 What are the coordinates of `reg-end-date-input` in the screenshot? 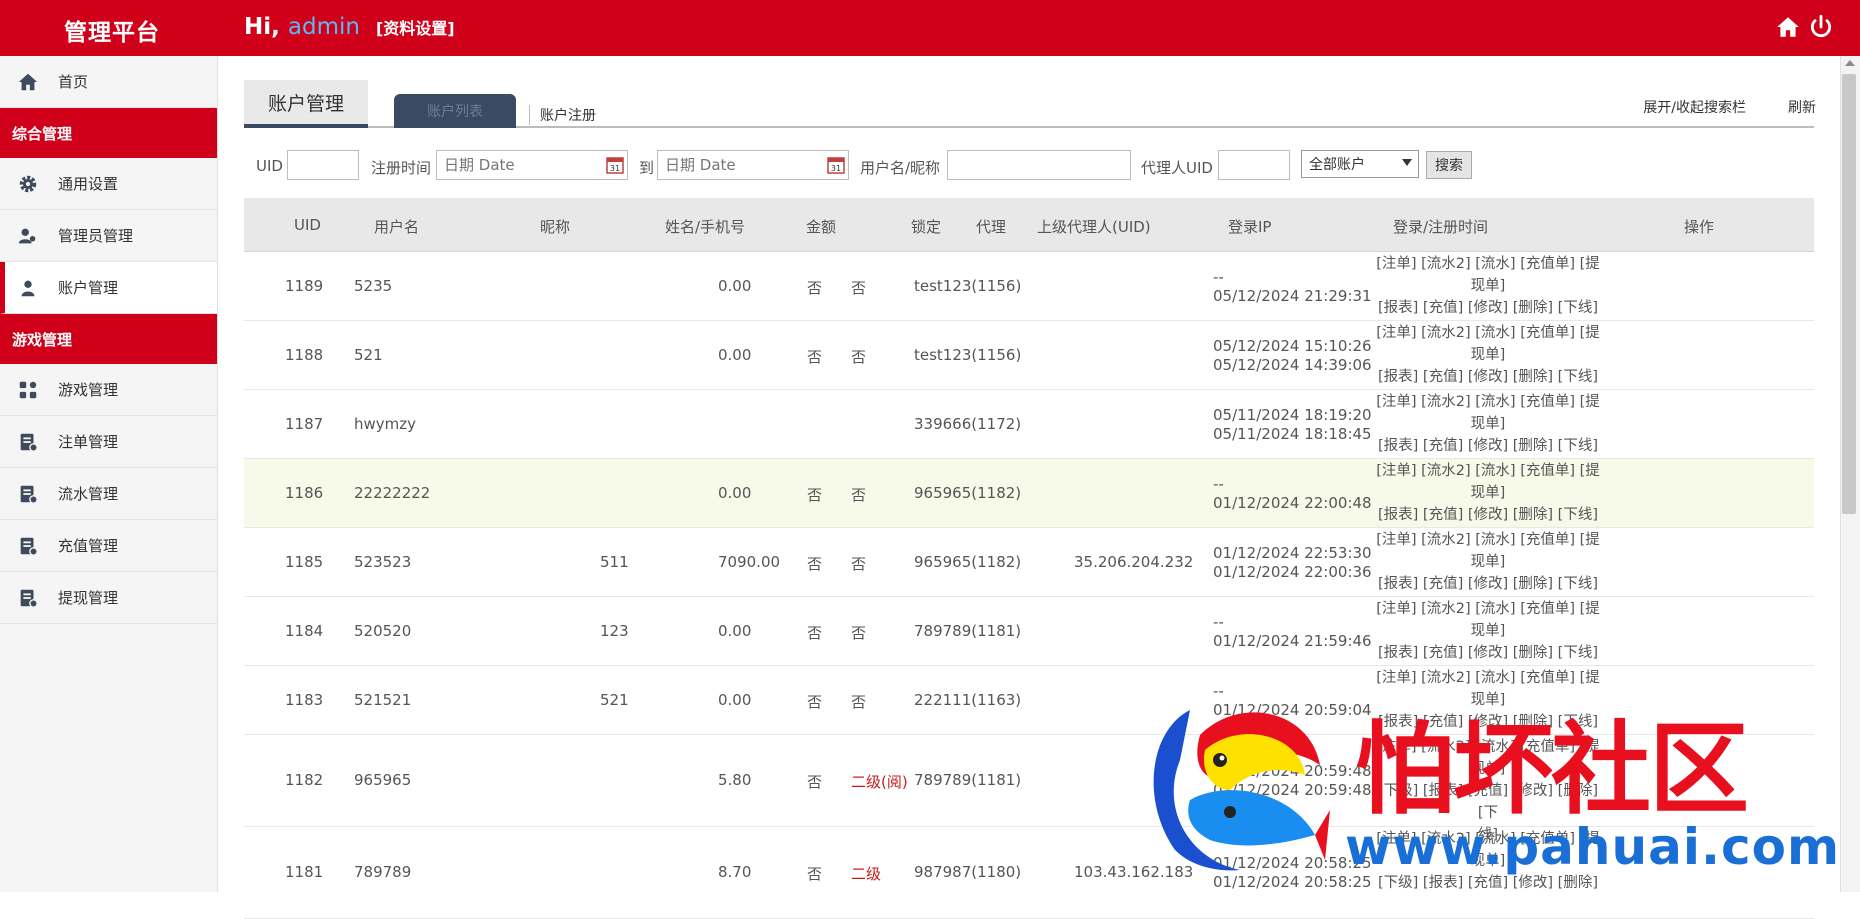 It's located at (753, 165).